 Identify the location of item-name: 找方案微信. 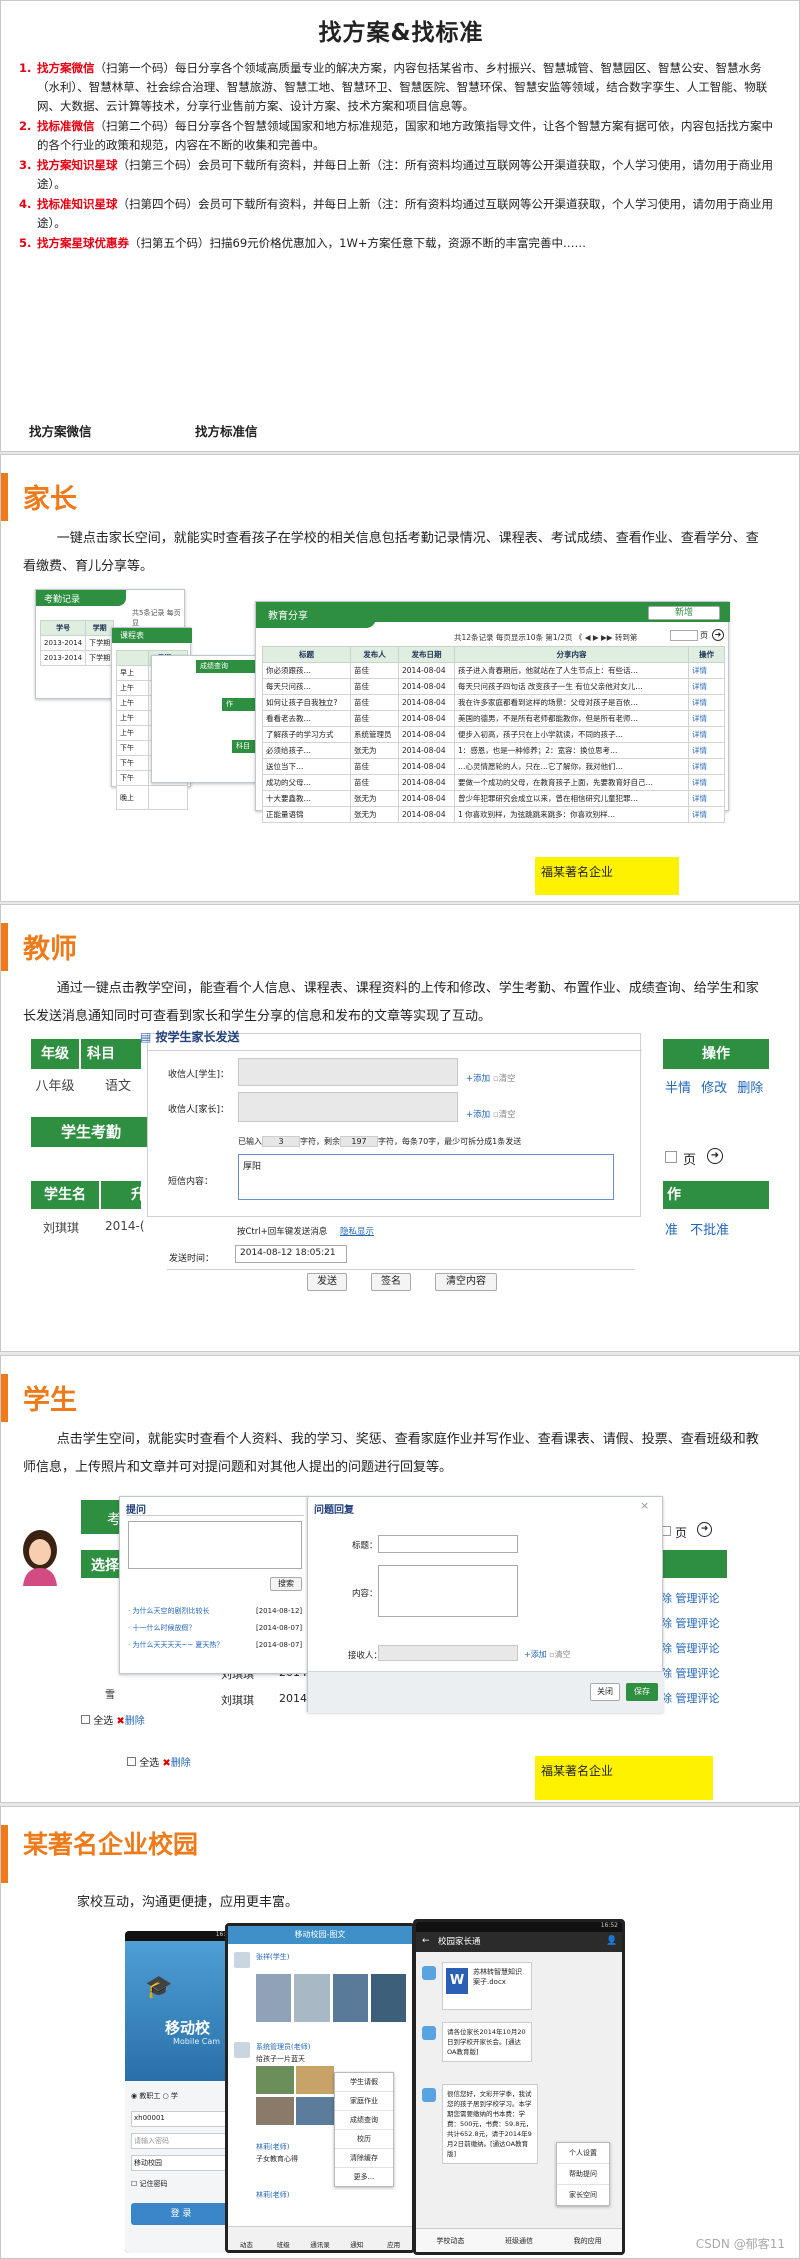
(66, 68).